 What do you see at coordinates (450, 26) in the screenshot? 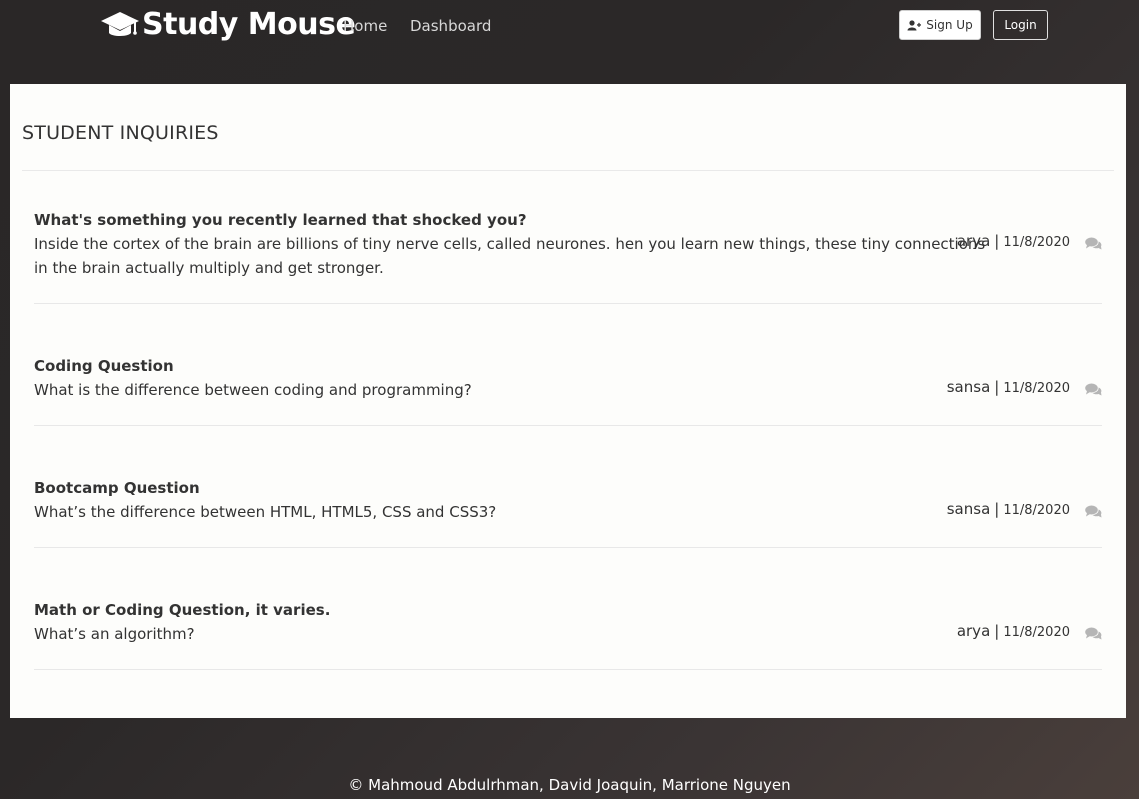
I see `nav-link-dashboard: Dashboard` at bounding box center [450, 26].